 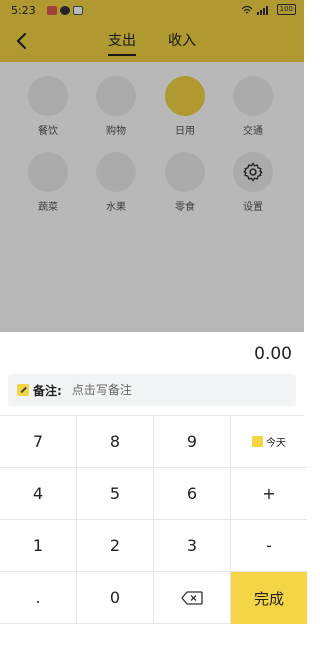 I want to click on key-8: 8, so click(x=115, y=442).